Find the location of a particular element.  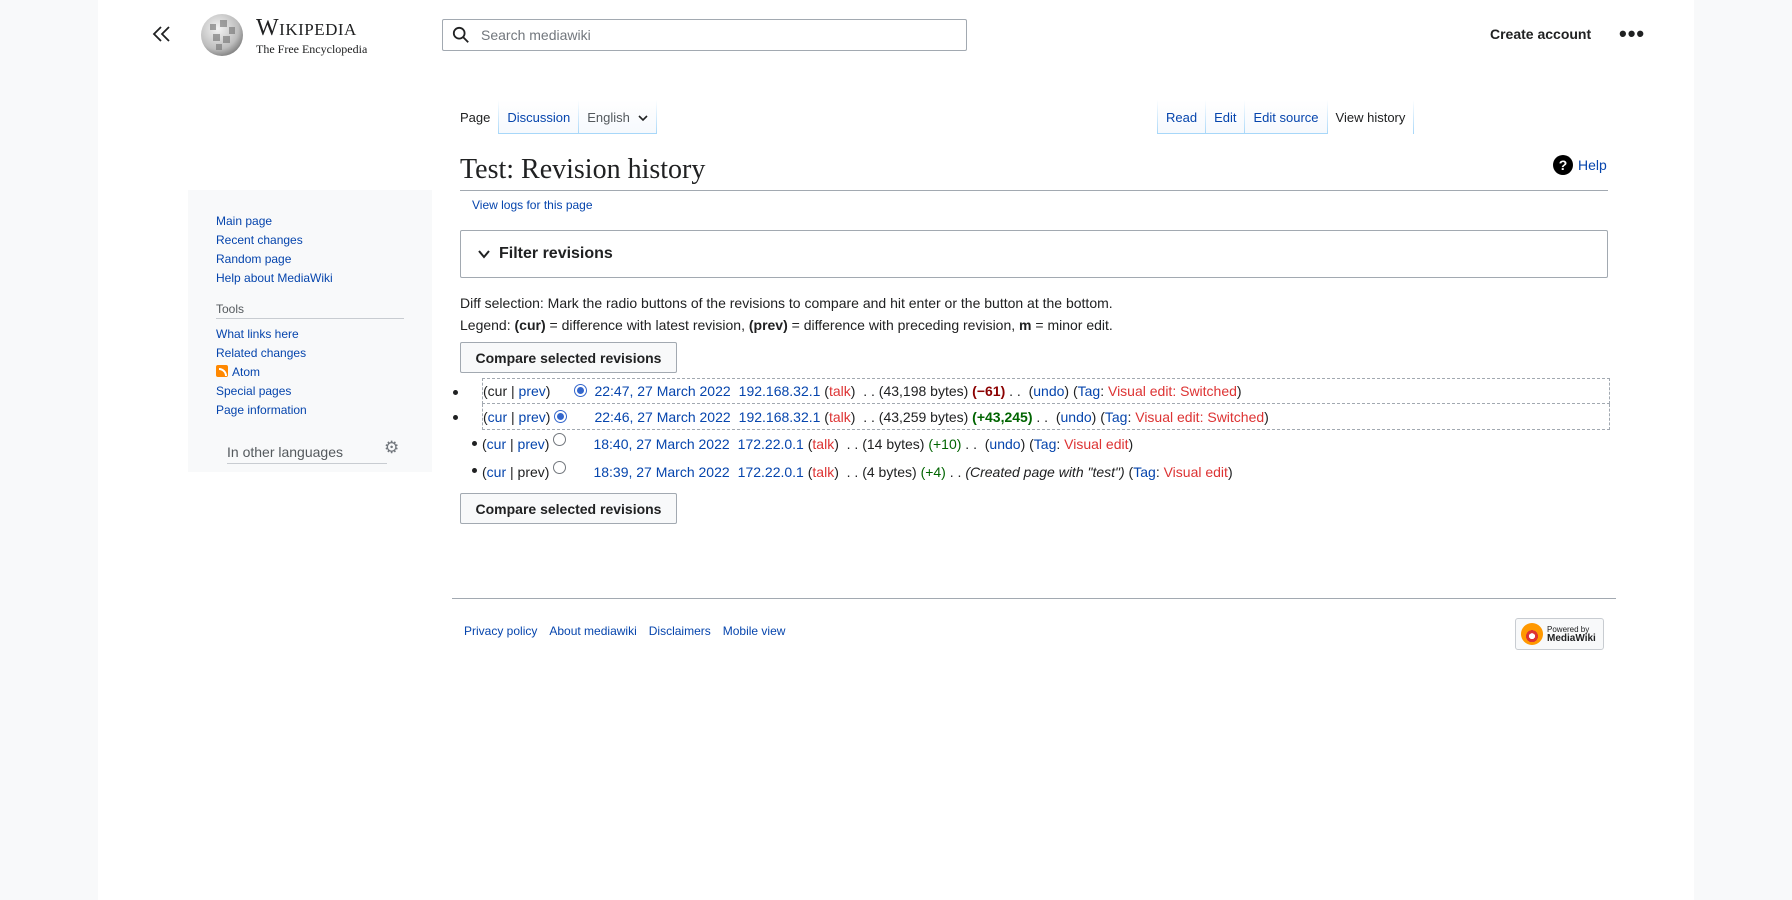

languages-heading: In other languages is located at coordinates (307, 454).